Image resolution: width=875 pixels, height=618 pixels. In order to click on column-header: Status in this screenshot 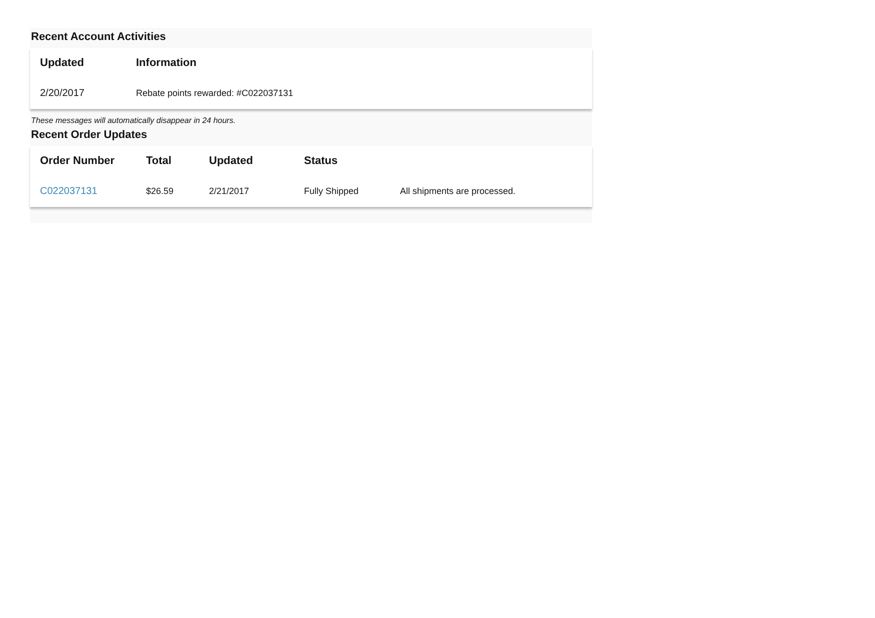, I will do `click(321, 160)`.